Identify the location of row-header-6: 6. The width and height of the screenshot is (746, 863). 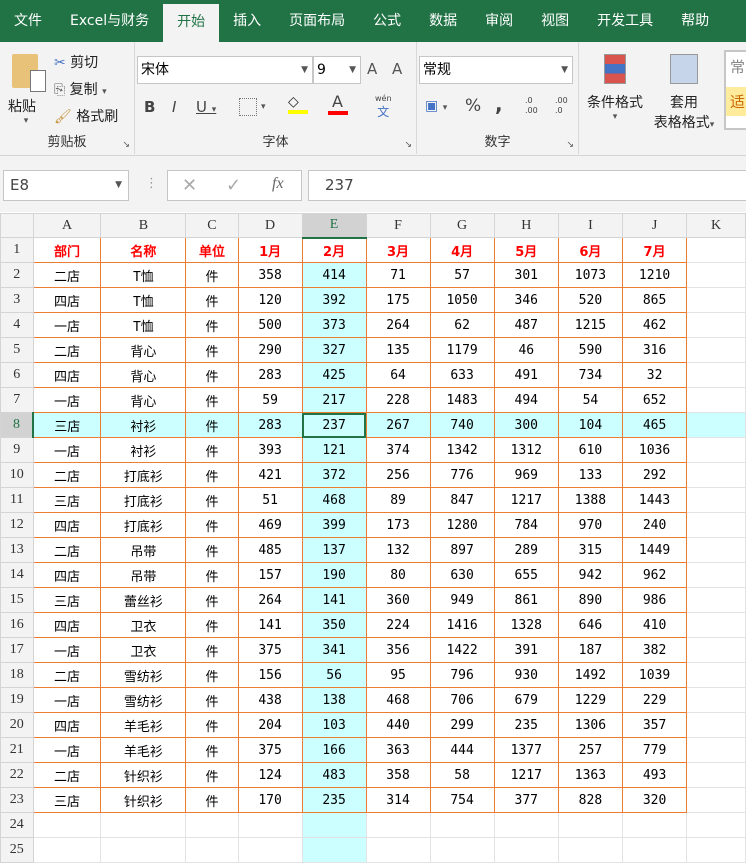
(17, 375).